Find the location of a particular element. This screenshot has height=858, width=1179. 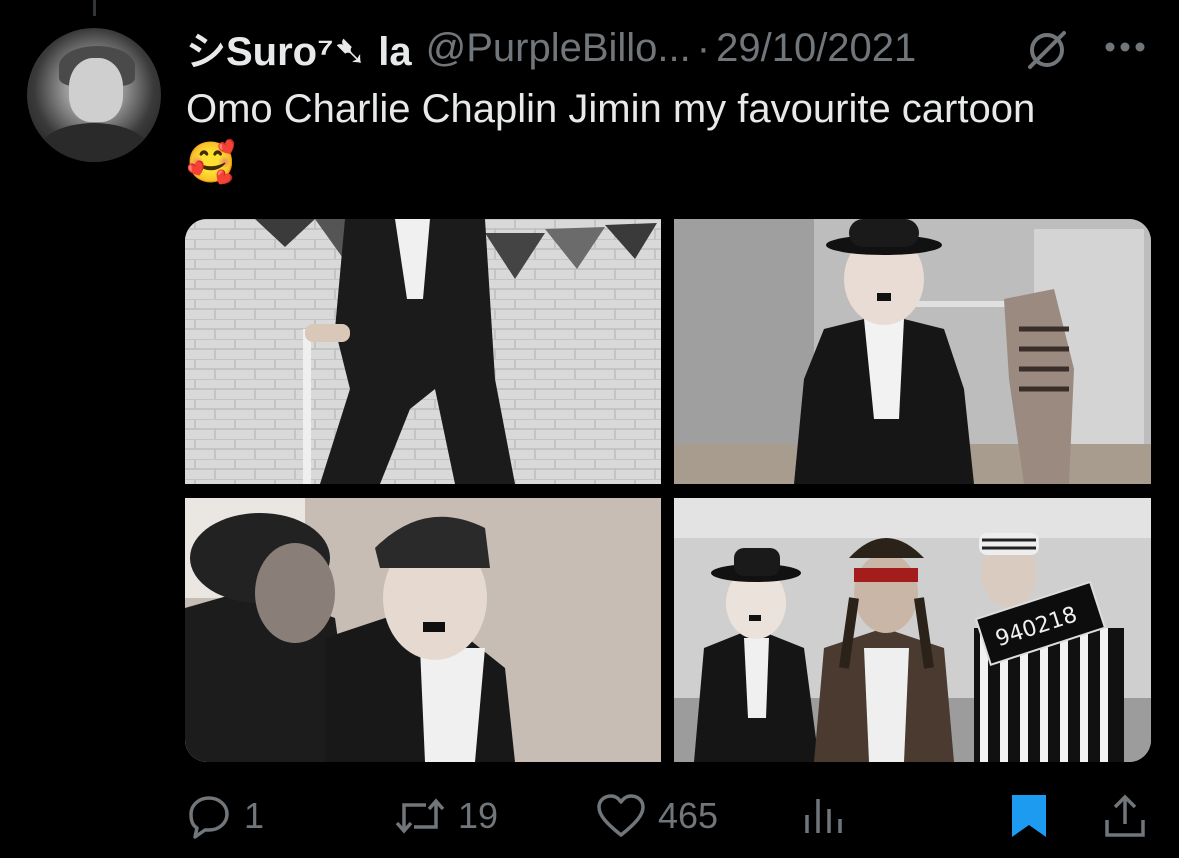

retweet-button: 19 is located at coordinates (446, 816).